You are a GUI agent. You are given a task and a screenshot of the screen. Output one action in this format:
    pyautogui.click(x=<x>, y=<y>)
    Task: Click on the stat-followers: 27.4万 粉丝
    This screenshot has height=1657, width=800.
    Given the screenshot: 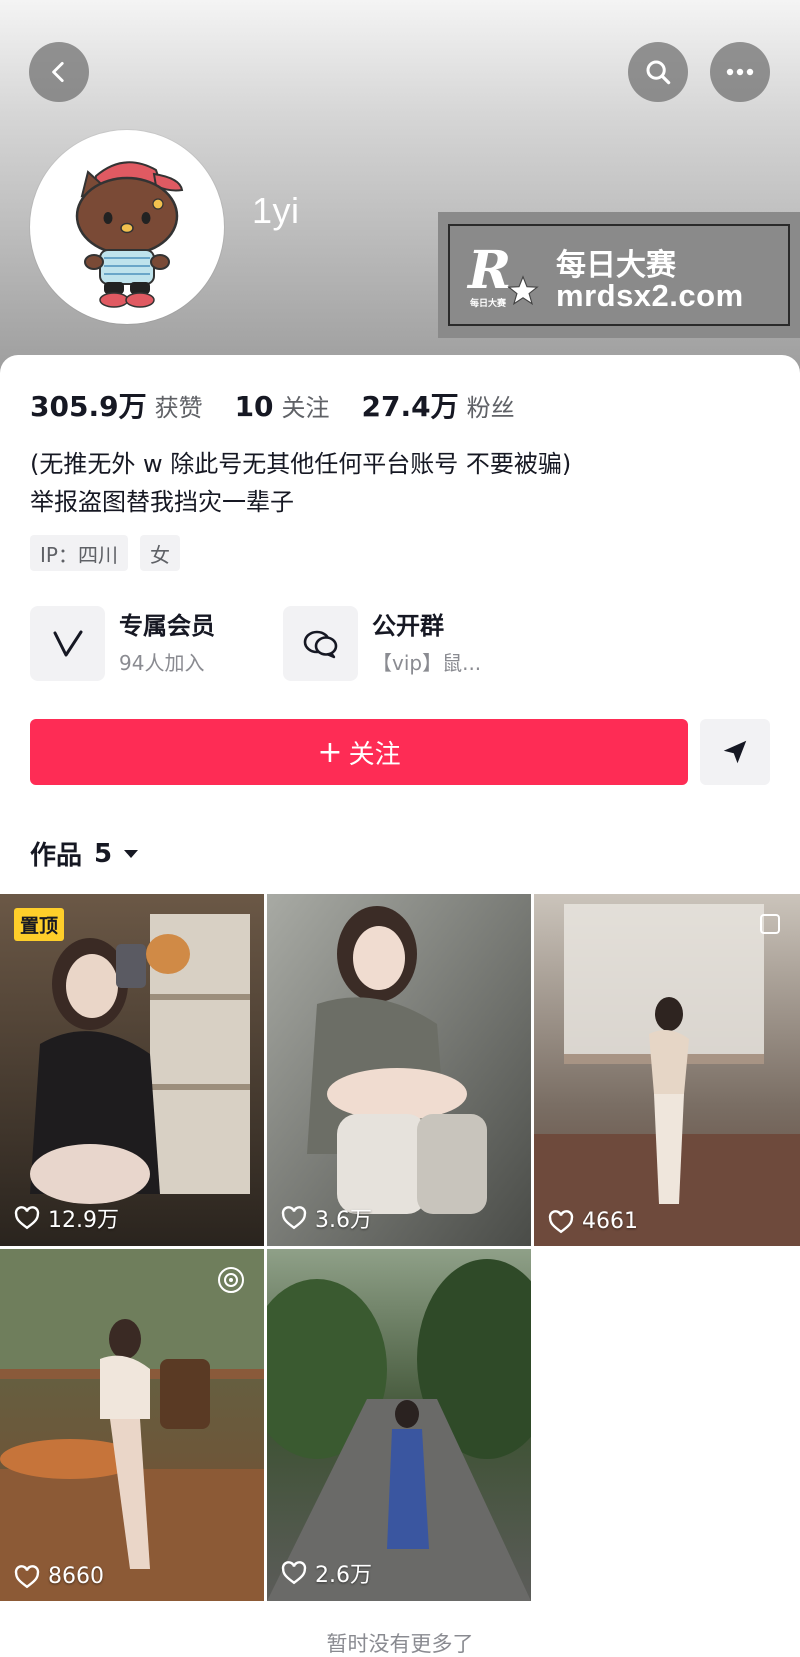 What is the action you would take?
    pyautogui.click(x=438, y=405)
    